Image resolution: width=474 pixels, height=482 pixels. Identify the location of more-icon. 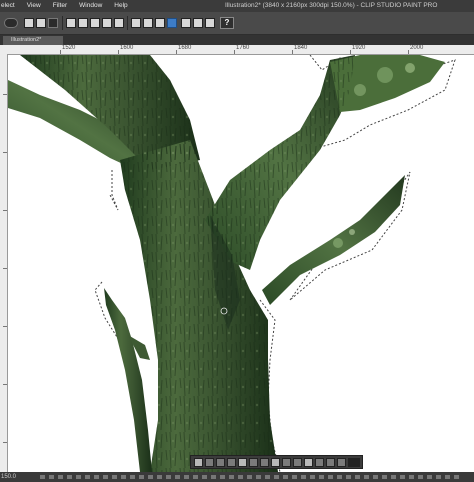
(341, 462).